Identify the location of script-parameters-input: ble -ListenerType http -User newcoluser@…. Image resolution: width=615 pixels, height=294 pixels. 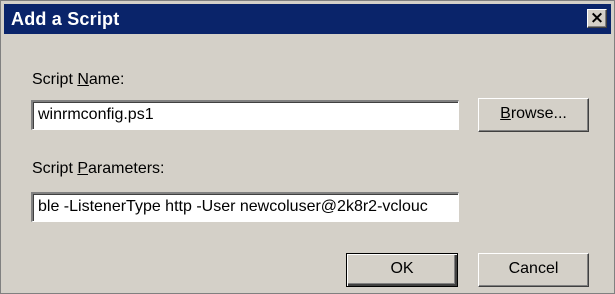
(245, 207).